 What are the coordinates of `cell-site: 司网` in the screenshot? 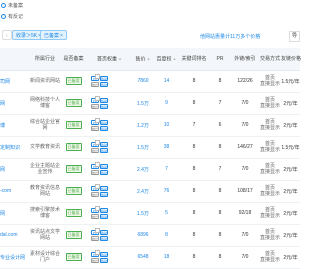 It's located at (15, 81).